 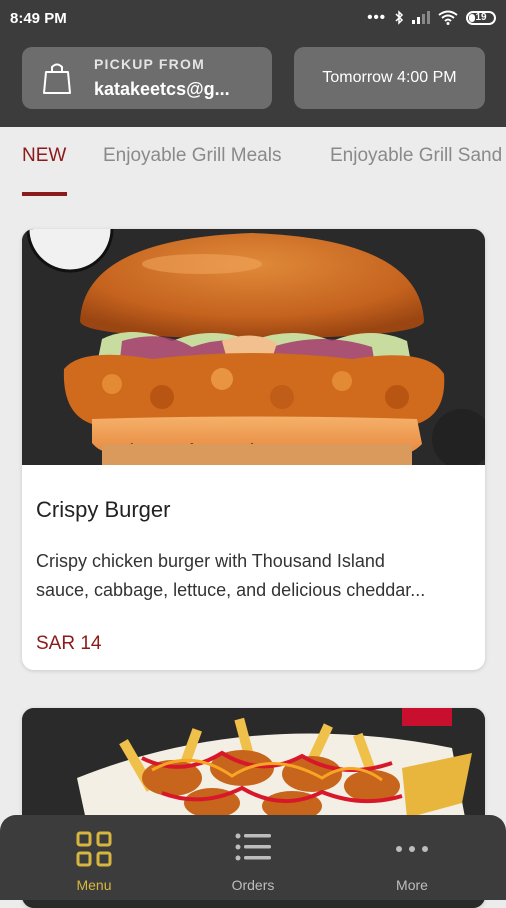 I want to click on nav-orders: Orders, so click(x=253, y=857).